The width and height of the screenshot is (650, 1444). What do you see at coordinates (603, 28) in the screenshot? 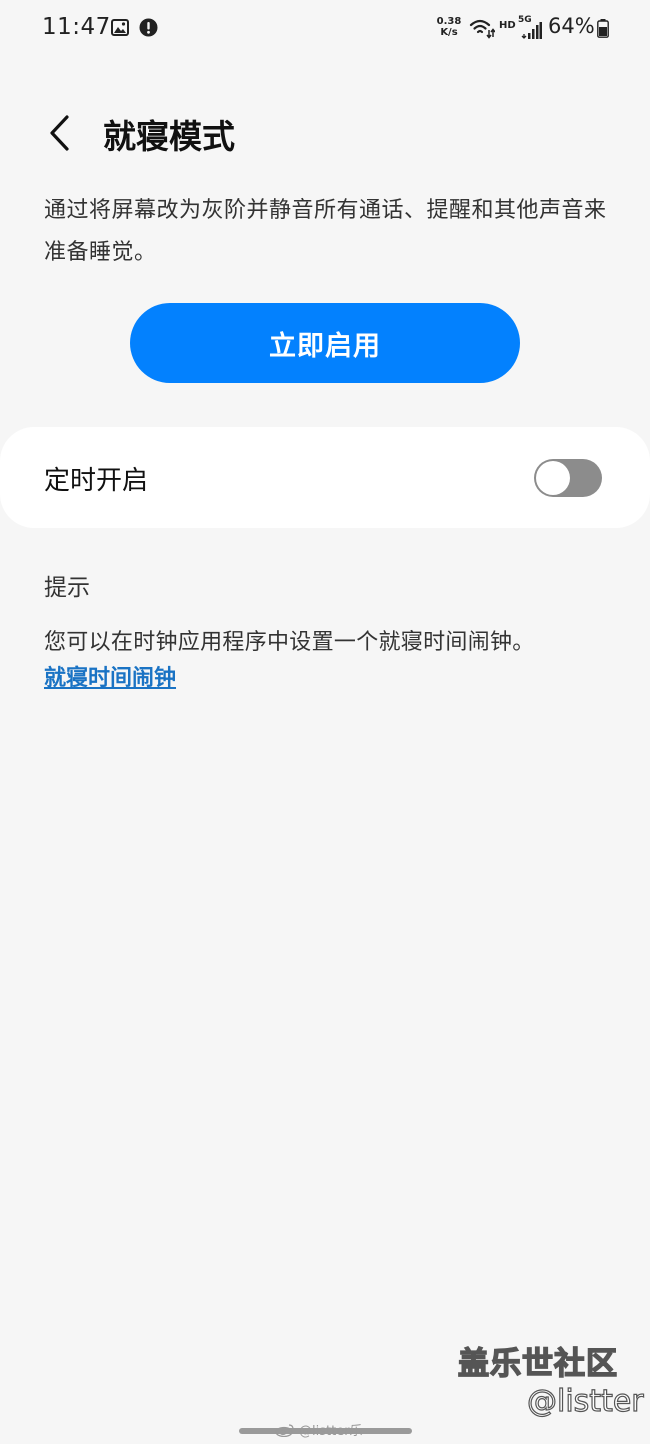
I see `battery-icon` at bounding box center [603, 28].